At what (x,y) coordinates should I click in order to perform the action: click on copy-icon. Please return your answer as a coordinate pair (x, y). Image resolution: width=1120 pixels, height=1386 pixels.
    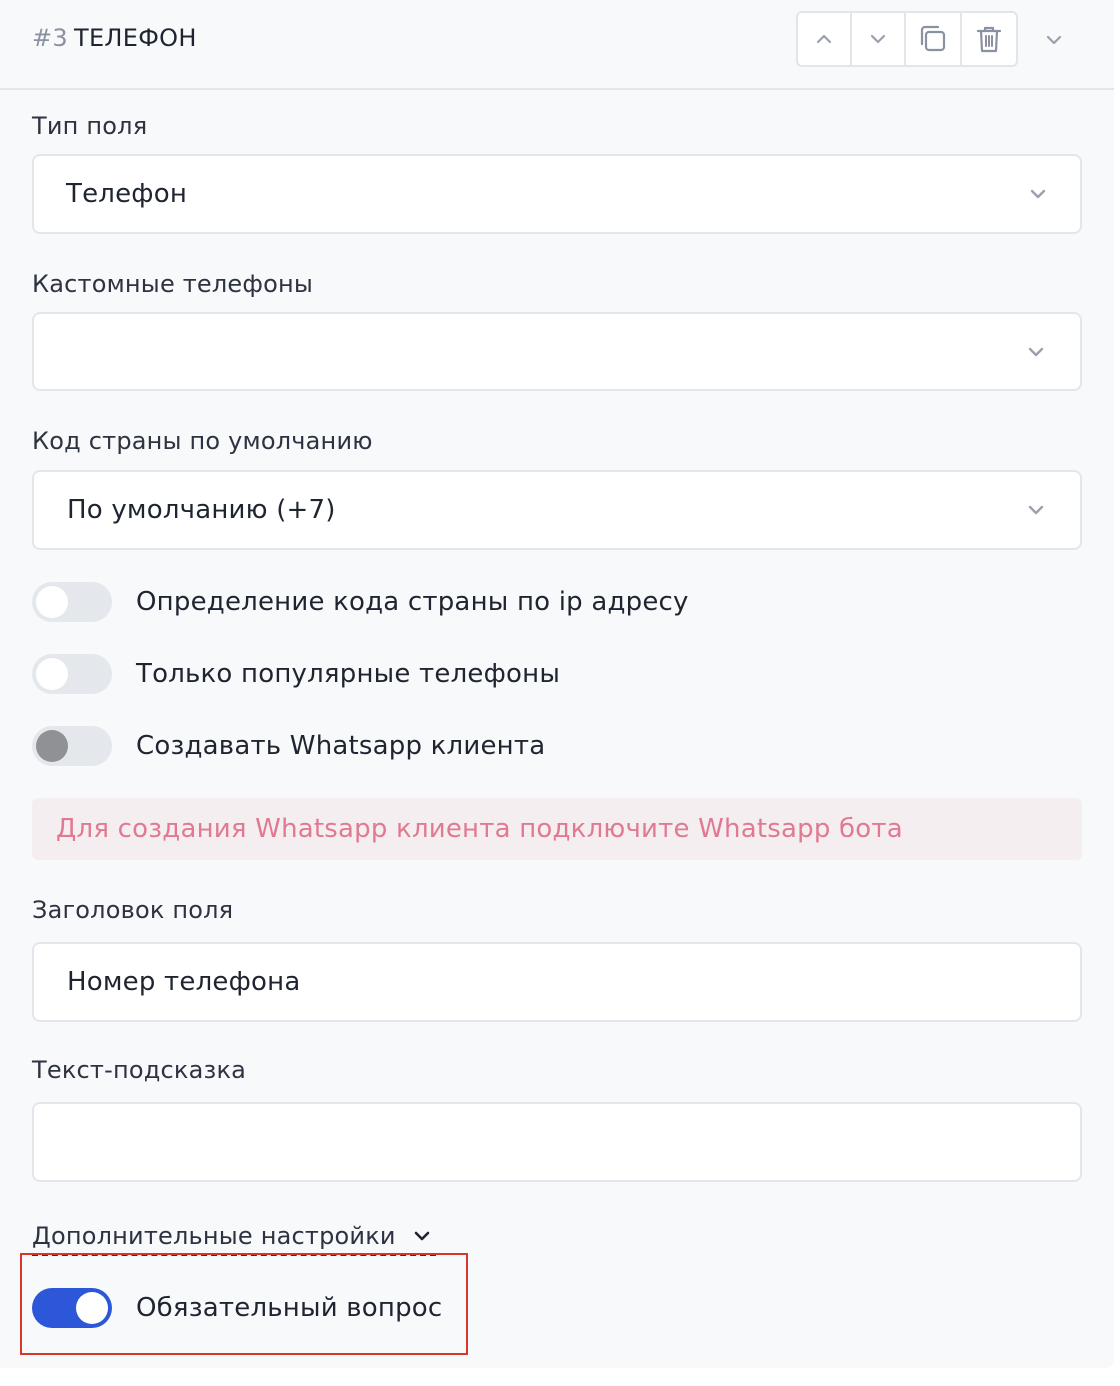
    Looking at the image, I should click on (933, 38).